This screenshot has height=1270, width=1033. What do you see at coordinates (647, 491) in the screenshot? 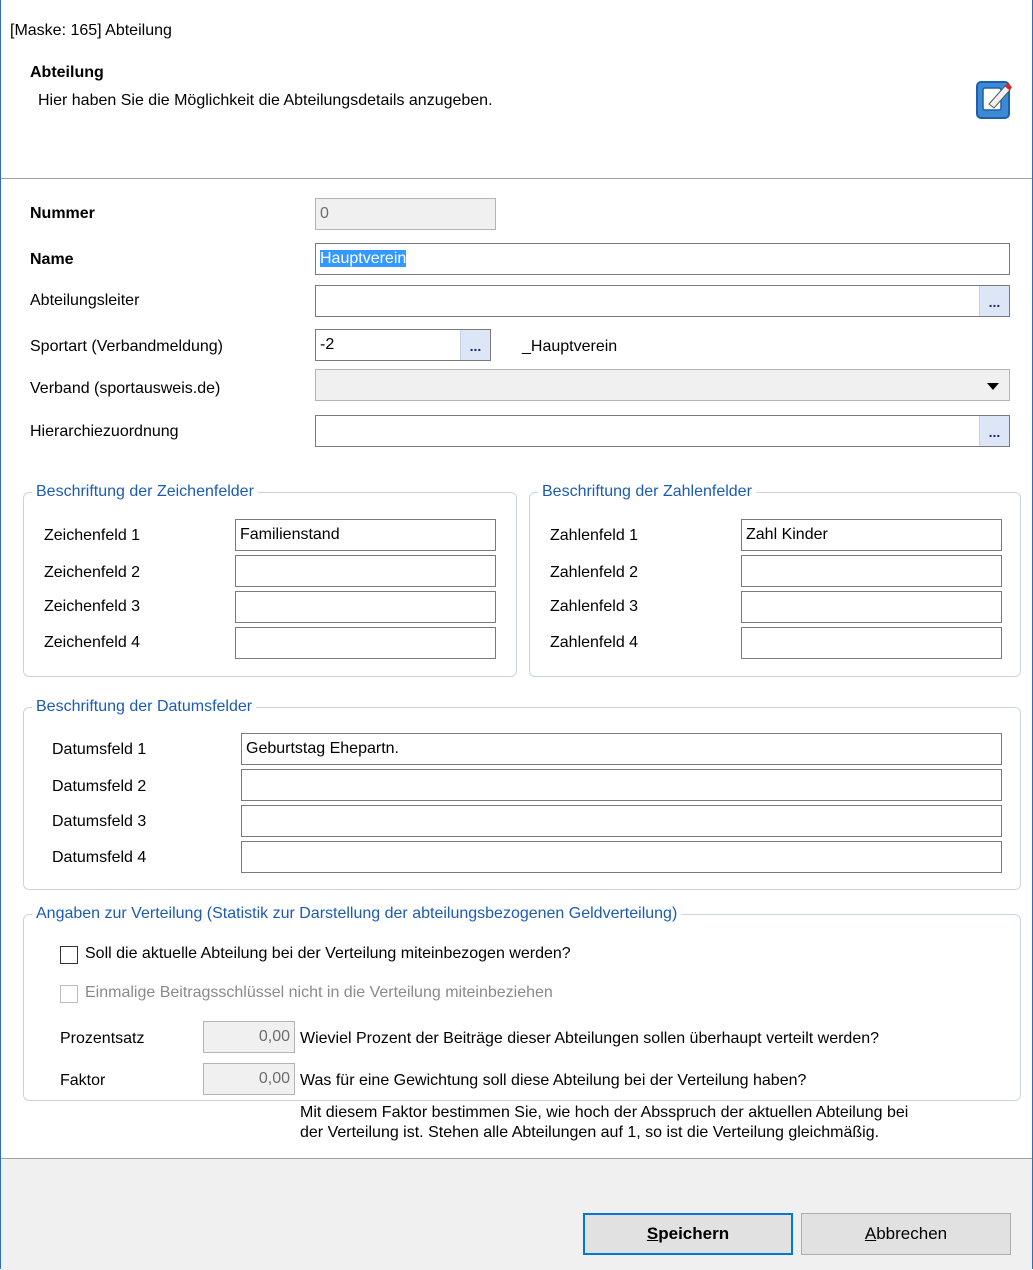
I see `zahlenfelder-legend: Beschriftung der Zahlenfelder` at bounding box center [647, 491].